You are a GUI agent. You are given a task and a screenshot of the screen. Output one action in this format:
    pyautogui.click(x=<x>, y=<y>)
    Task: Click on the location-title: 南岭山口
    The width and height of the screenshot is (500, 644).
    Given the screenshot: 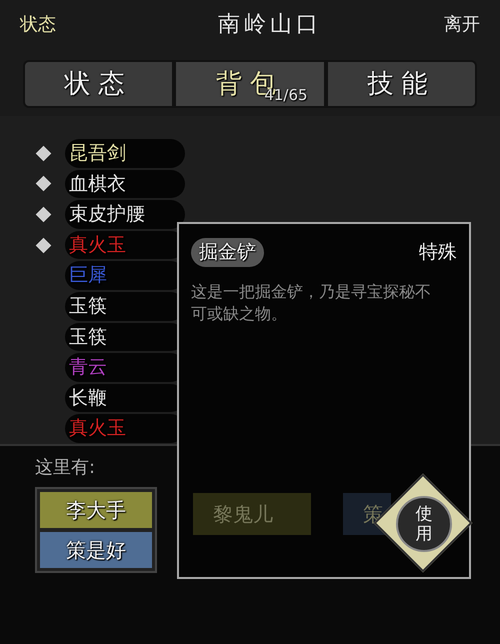 What is the action you would take?
    pyautogui.click(x=270, y=24)
    